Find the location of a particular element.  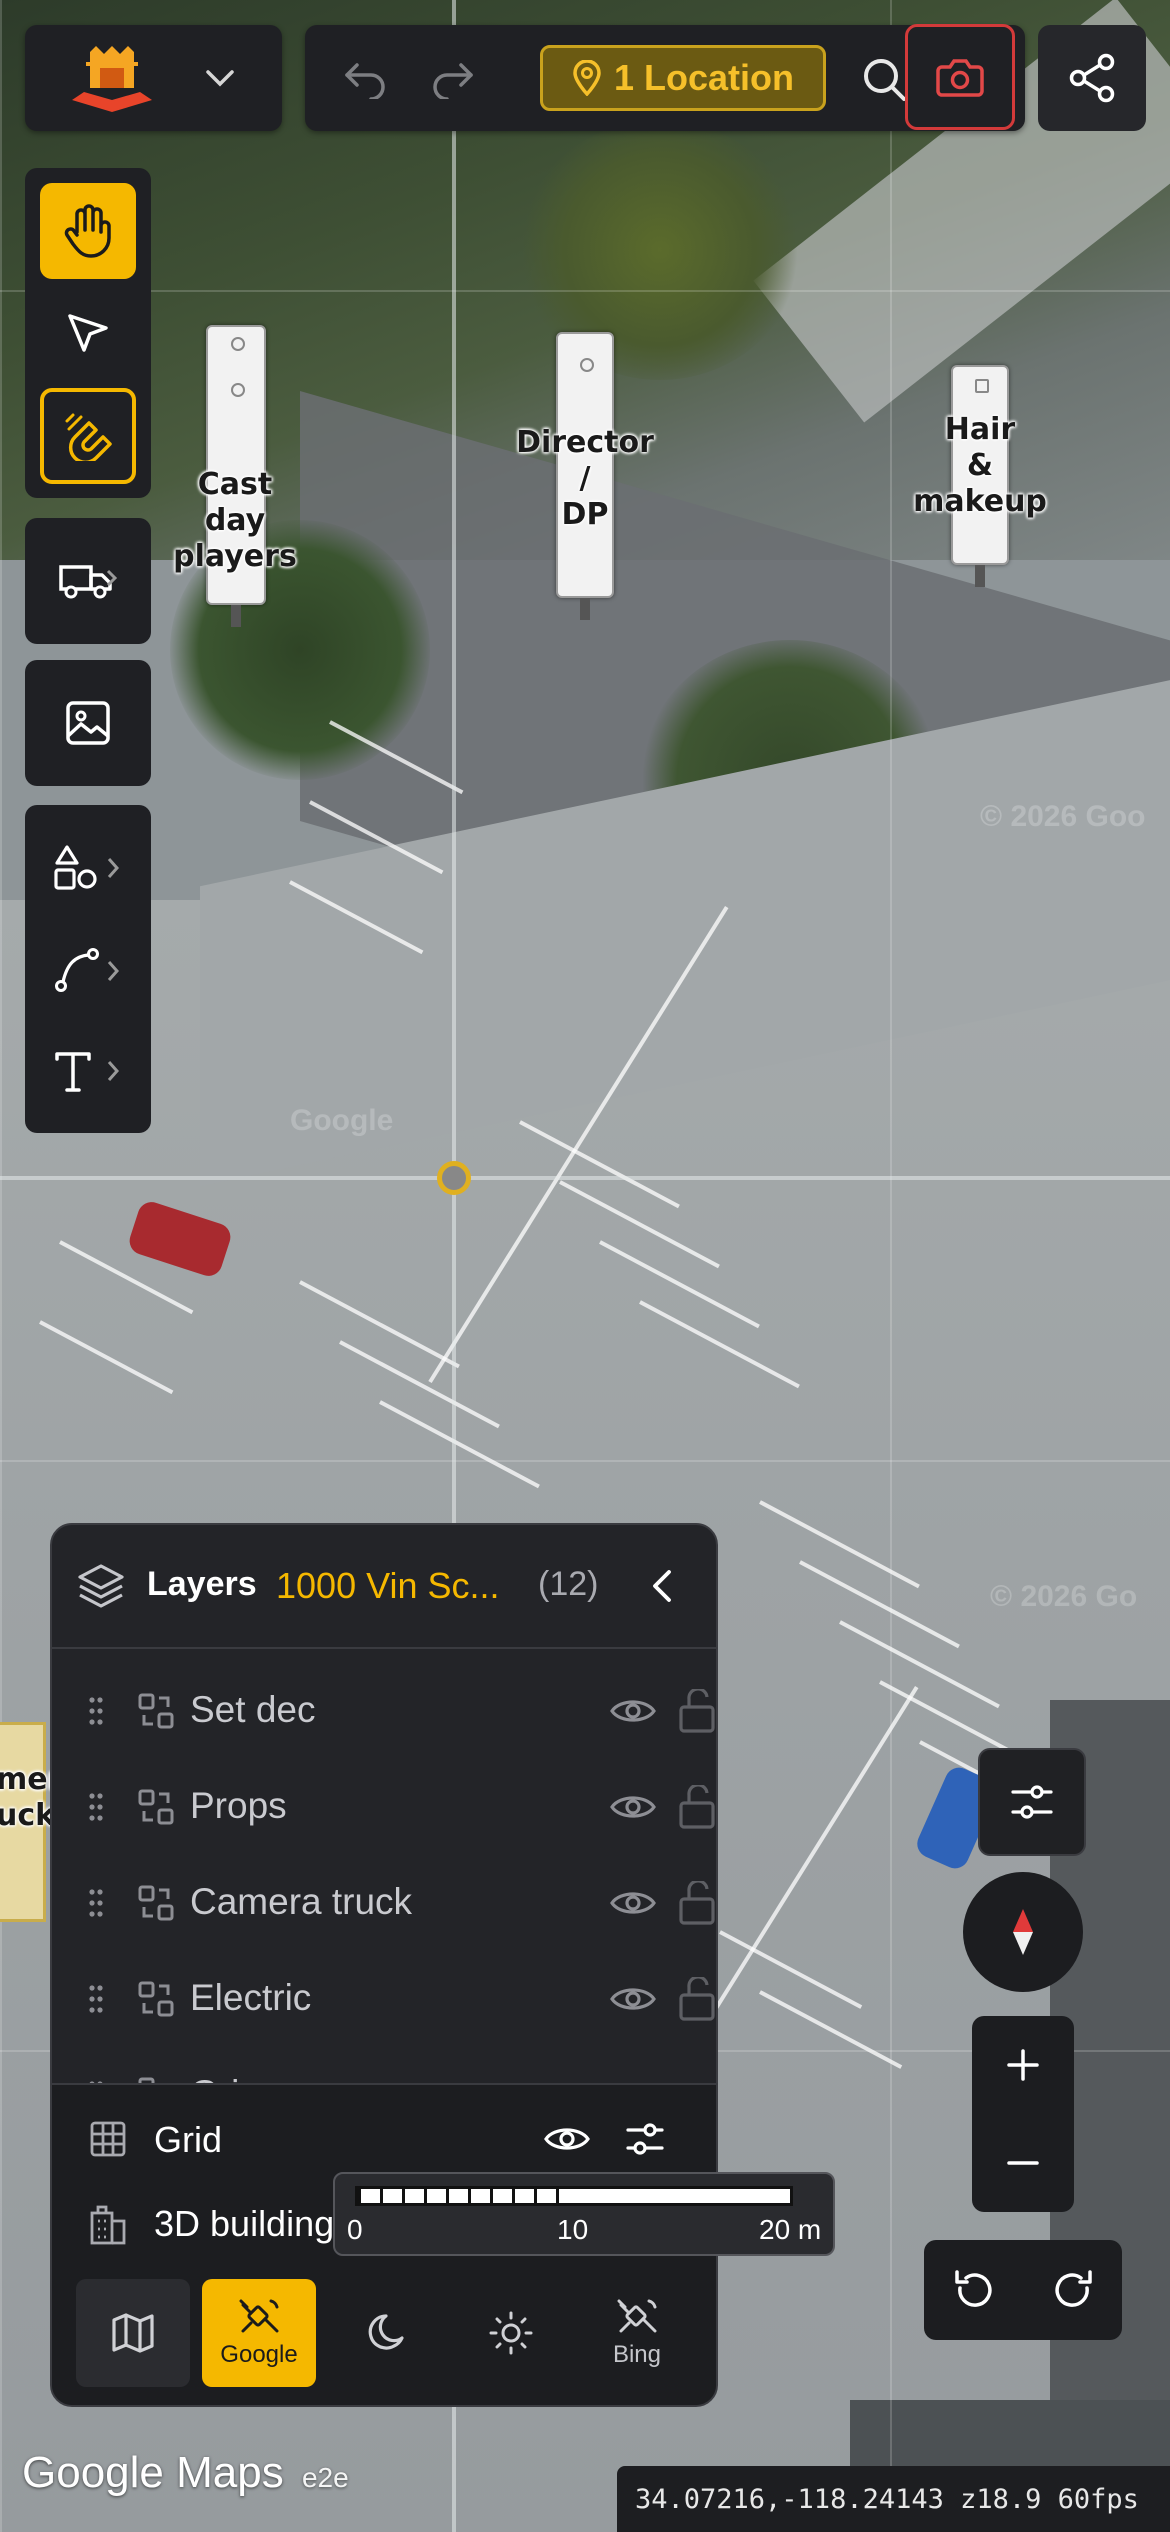

zoom-controls is located at coordinates (1023, 2114).